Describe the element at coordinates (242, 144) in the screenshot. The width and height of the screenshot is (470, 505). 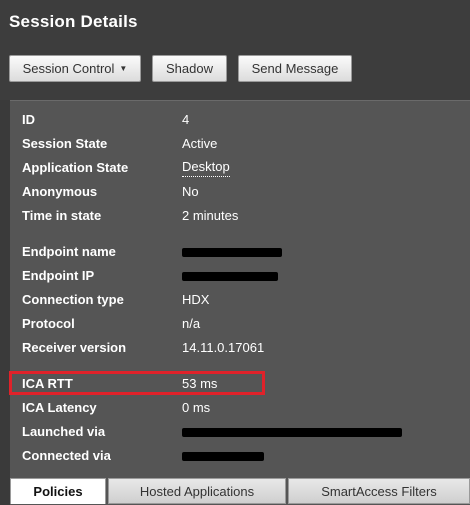
I see `detail-row-session-state: Session State Active` at that location.